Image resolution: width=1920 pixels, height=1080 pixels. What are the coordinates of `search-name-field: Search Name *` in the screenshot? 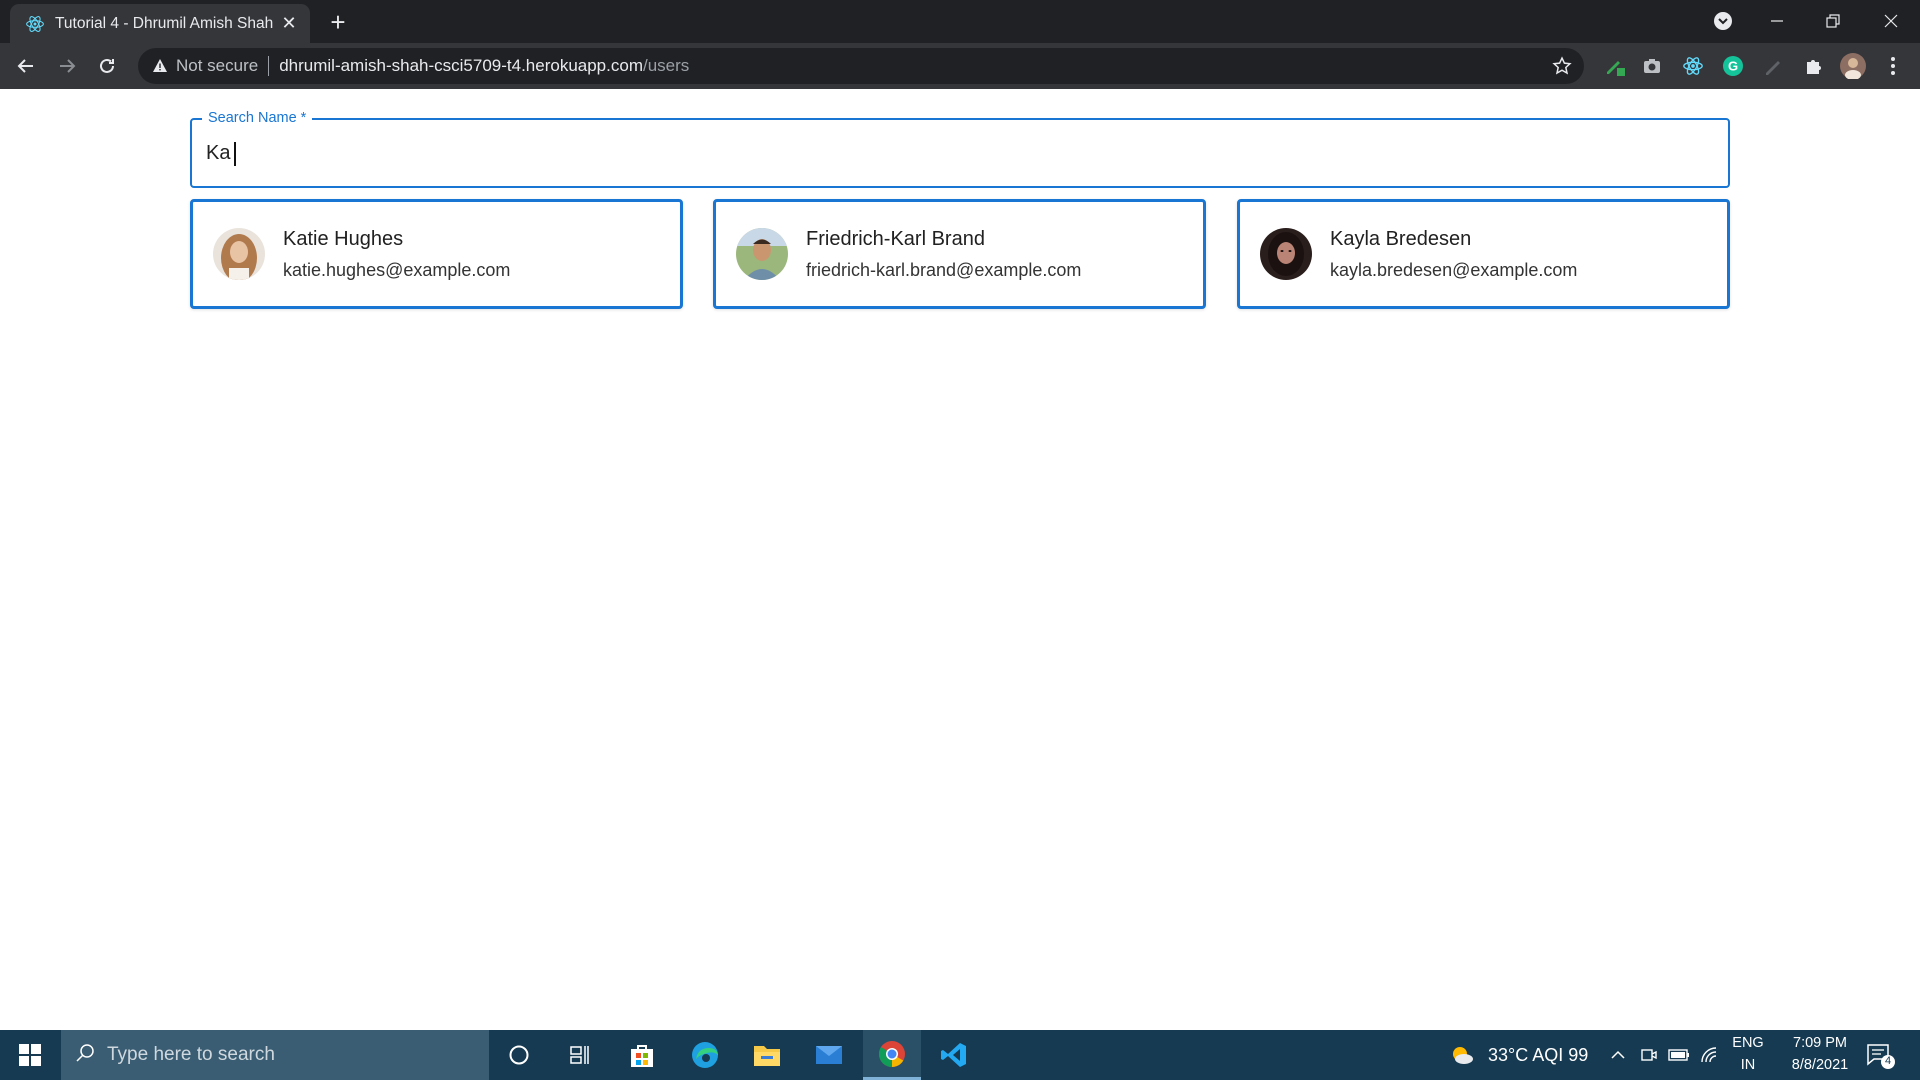 It's located at (960, 148).